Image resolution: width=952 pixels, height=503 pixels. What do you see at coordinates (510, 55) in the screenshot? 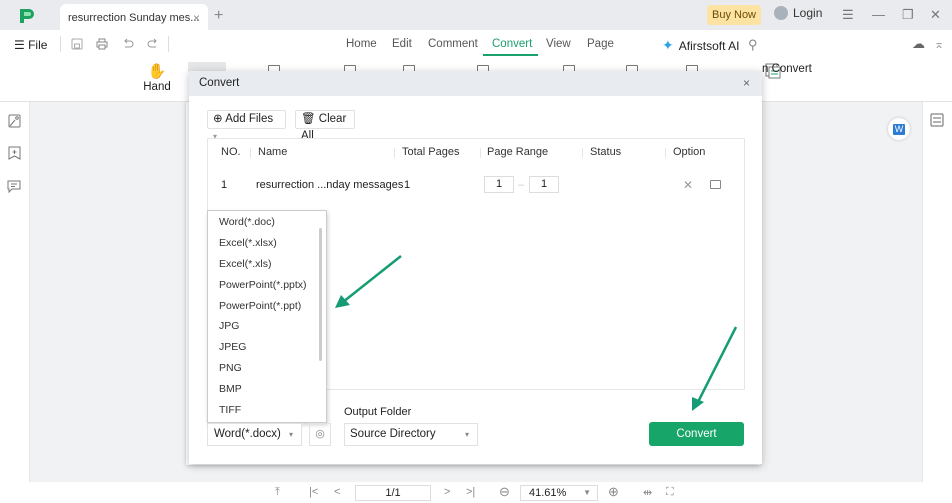
I see `active-tab-indicator` at bounding box center [510, 55].